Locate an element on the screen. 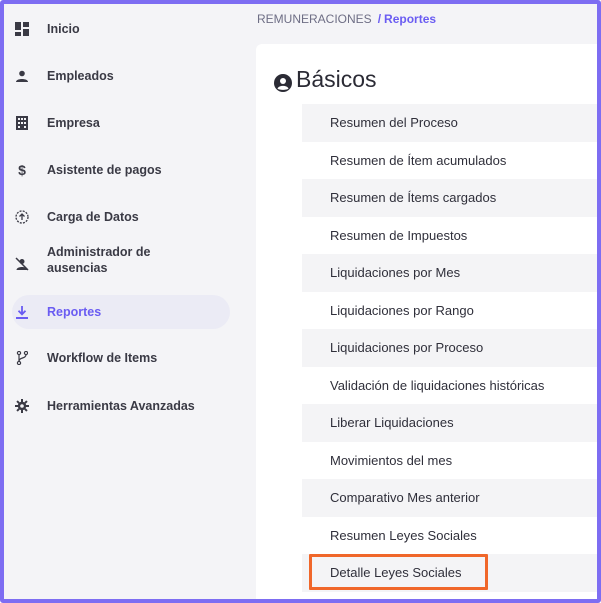 The image size is (601, 603). sidebar-item-label: Workflow de Items is located at coordinates (102, 358).